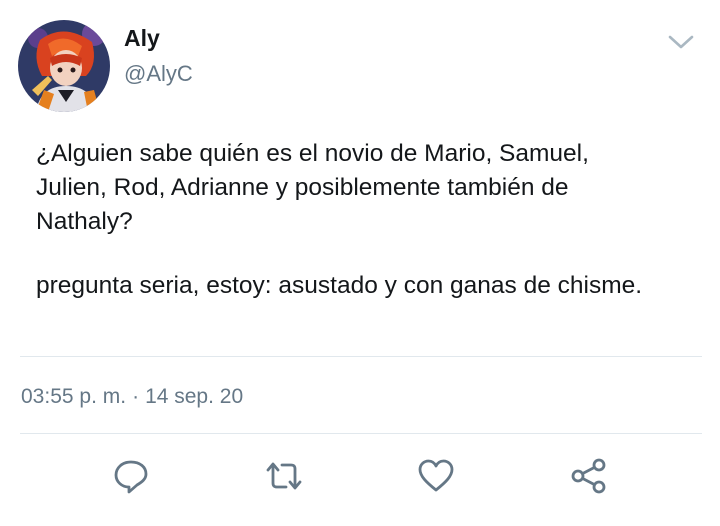 The width and height of the screenshot is (720, 526). I want to click on tweet-date: 14 sep. 20, so click(194, 396).